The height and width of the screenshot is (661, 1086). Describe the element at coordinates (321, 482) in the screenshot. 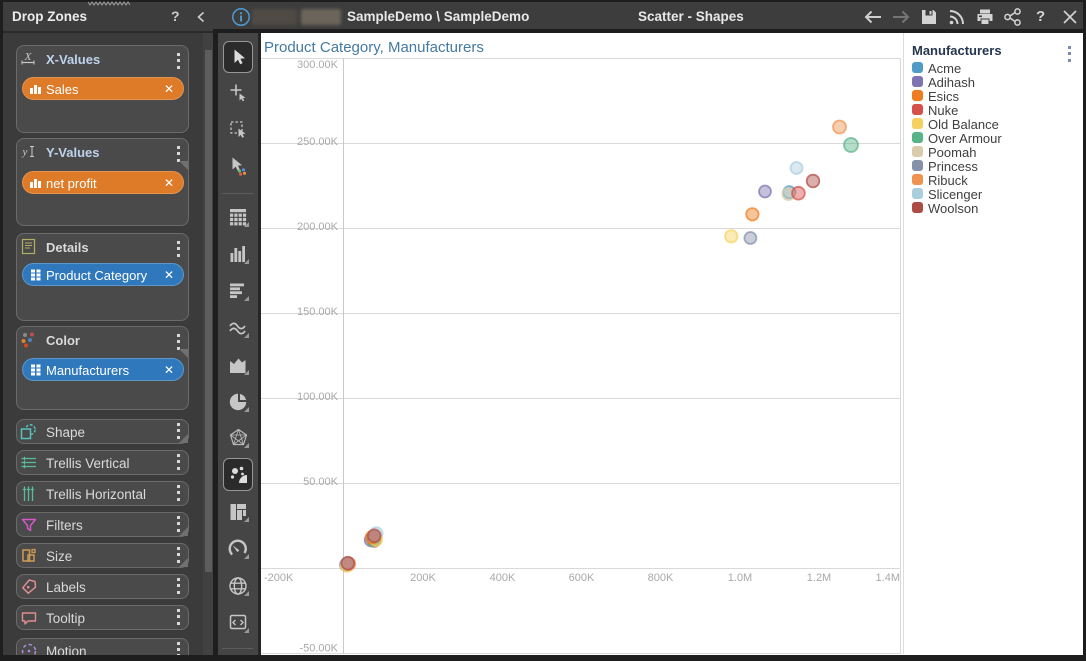

I see `svg-text: 50.00K` at that location.